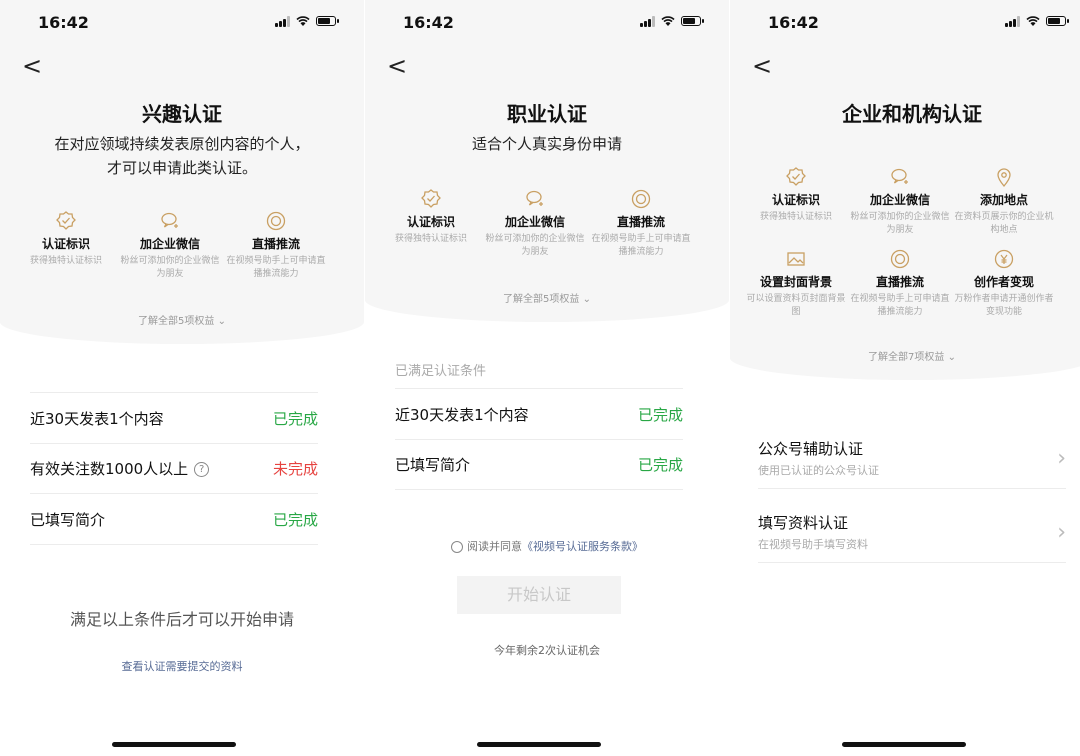 The height and width of the screenshot is (756, 1080). I want to click on location-pin-icon, so click(1004, 178).